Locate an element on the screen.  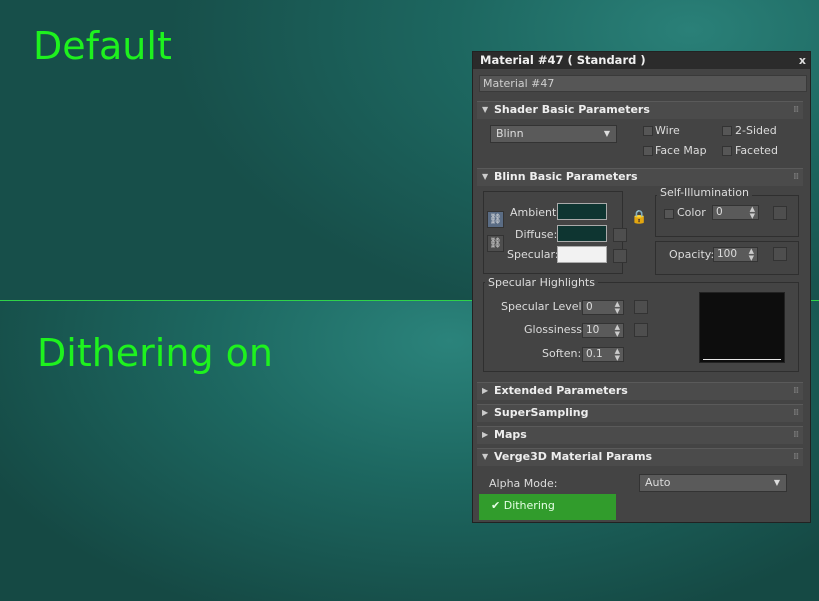
alpha-mode-value: Auto is located at coordinates (658, 482).